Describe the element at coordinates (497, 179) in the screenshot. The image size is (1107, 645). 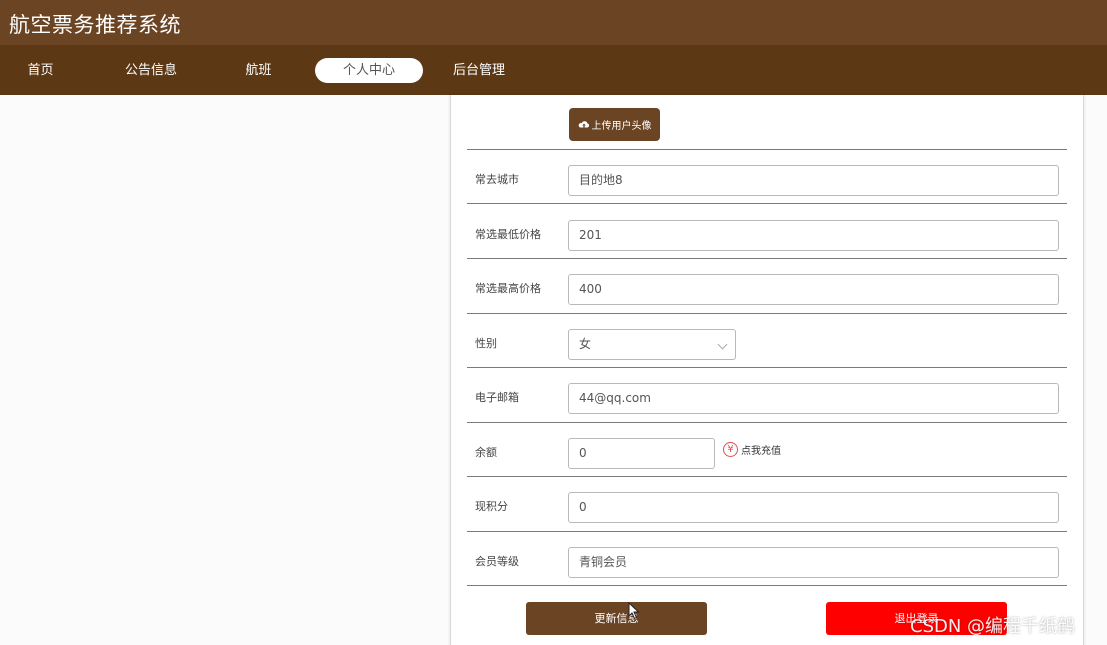
I see `city-label: 常去城市` at that location.